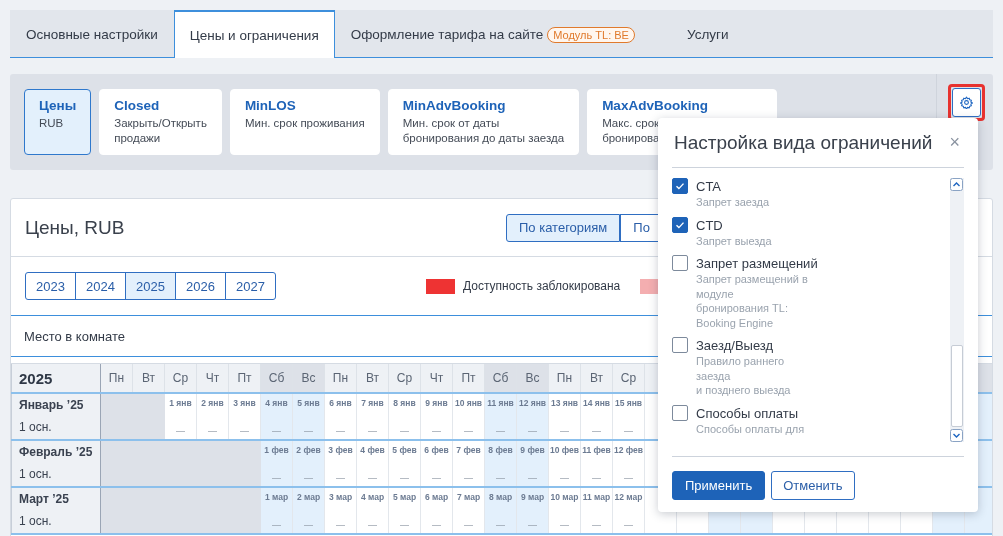 This screenshot has width=1003, height=536. Describe the element at coordinates (44, 499) in the screenshot. I see `month-name: Март ’25` at that location.